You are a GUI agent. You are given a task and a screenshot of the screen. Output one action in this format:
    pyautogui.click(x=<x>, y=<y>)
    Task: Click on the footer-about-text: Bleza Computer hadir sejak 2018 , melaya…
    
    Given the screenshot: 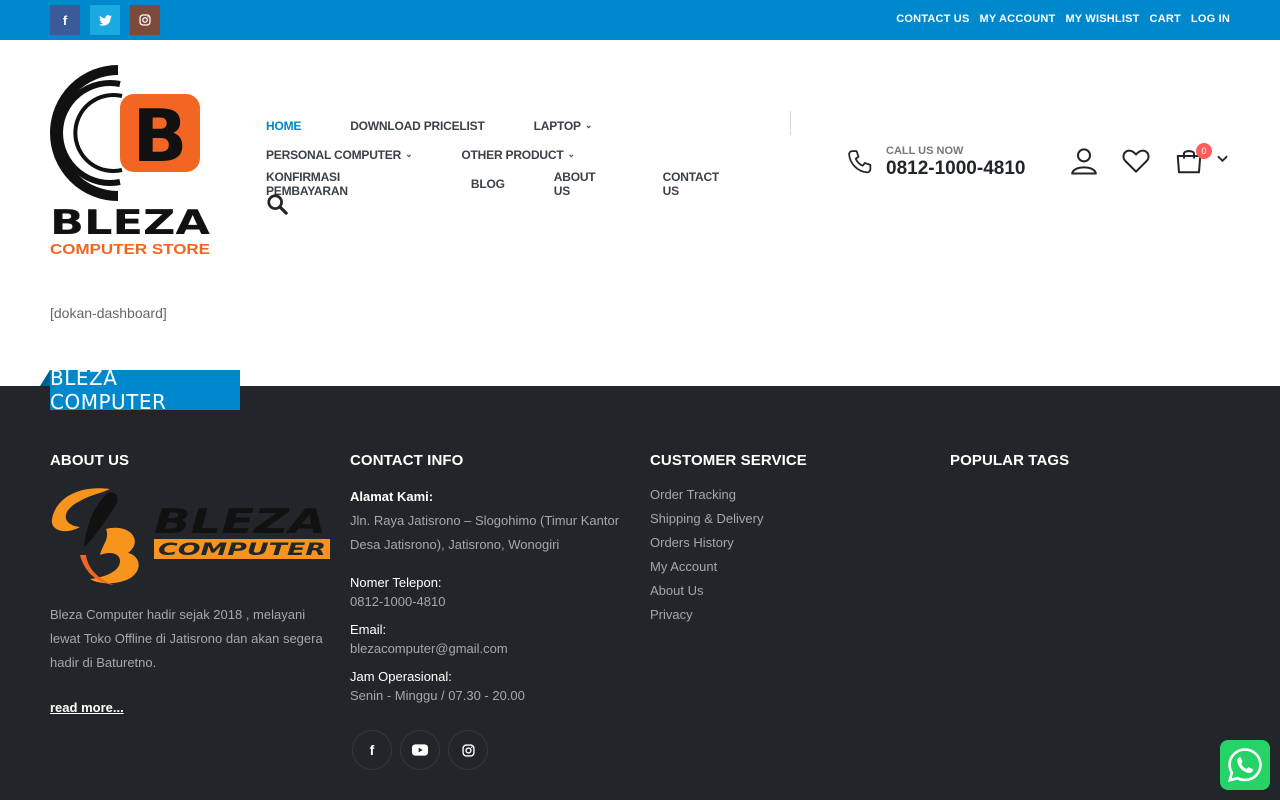 What is the action you would take?
    pyautogui.click(x=186, y=638)
    